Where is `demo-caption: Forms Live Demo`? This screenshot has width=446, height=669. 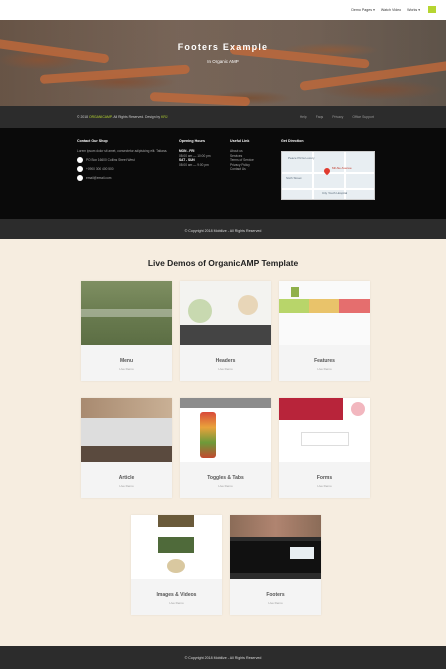
demo-caption: Forms Live Demo is located at coordinates (324, 480).